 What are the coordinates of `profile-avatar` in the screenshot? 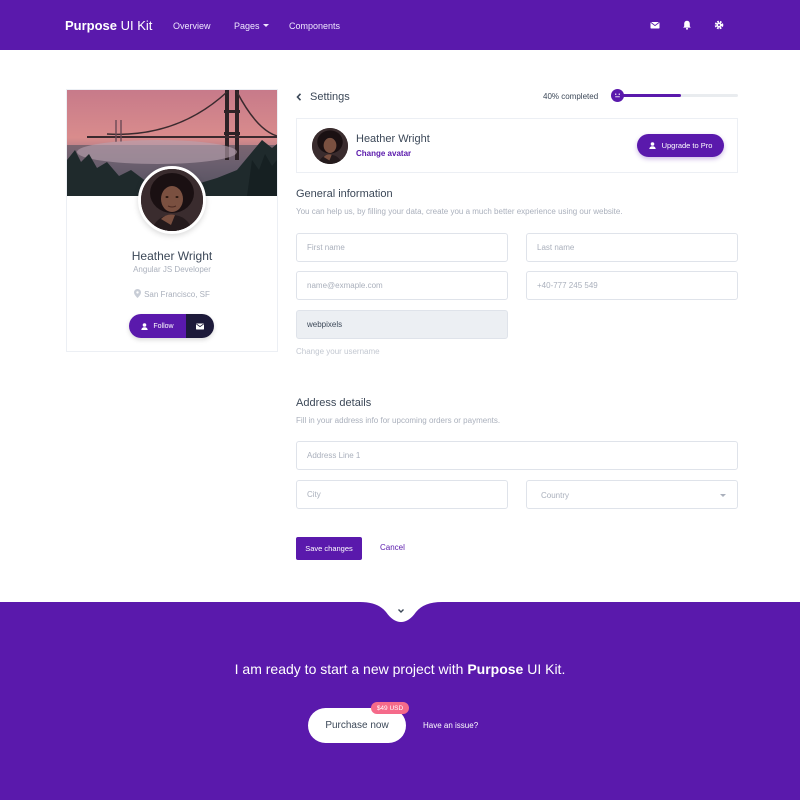 It's located at (172, 200).